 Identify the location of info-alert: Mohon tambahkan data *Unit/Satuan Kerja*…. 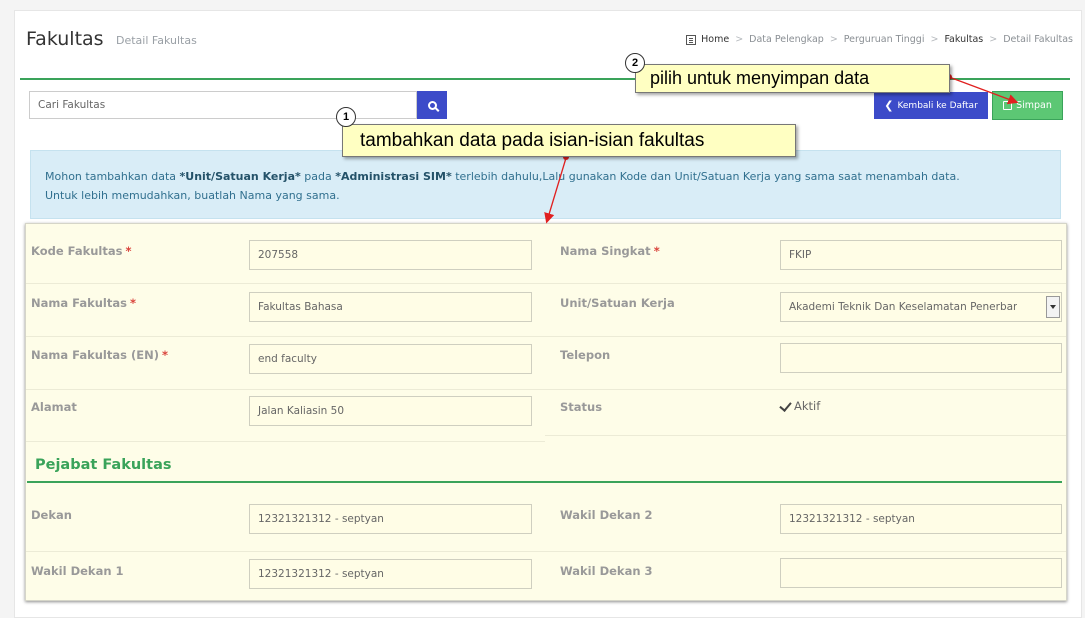
(545, 184).